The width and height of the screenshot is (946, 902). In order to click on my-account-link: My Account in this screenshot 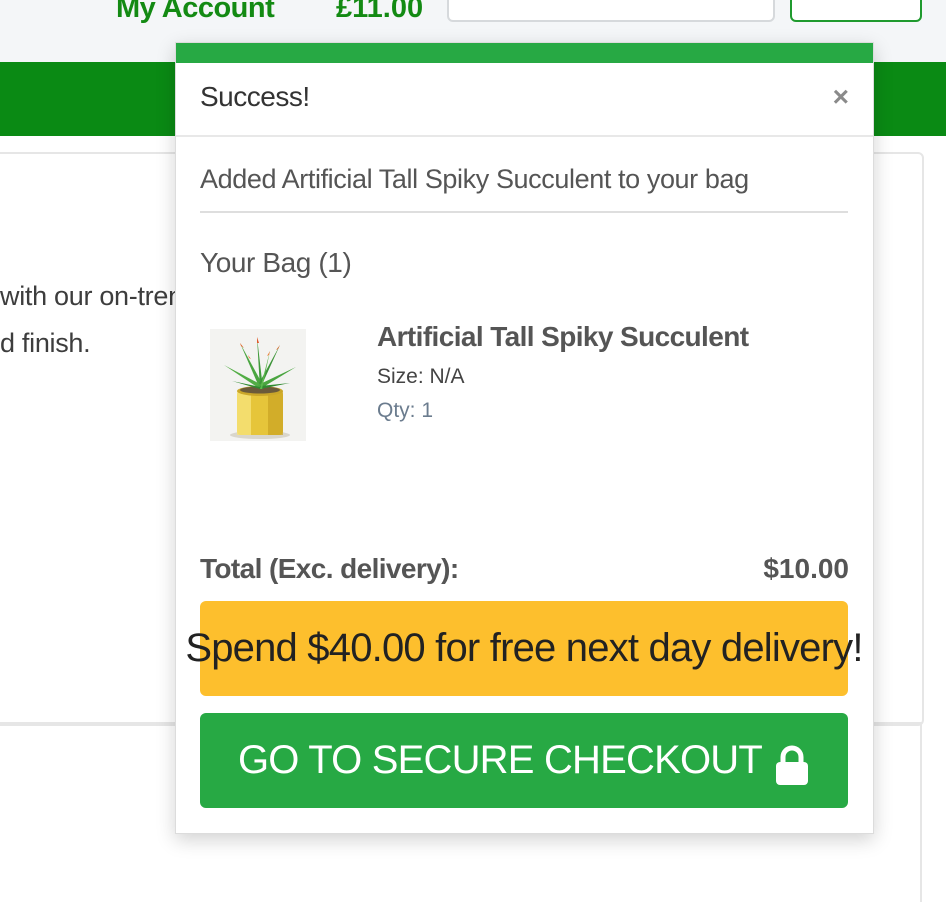, I will do `click(195, 12)`.